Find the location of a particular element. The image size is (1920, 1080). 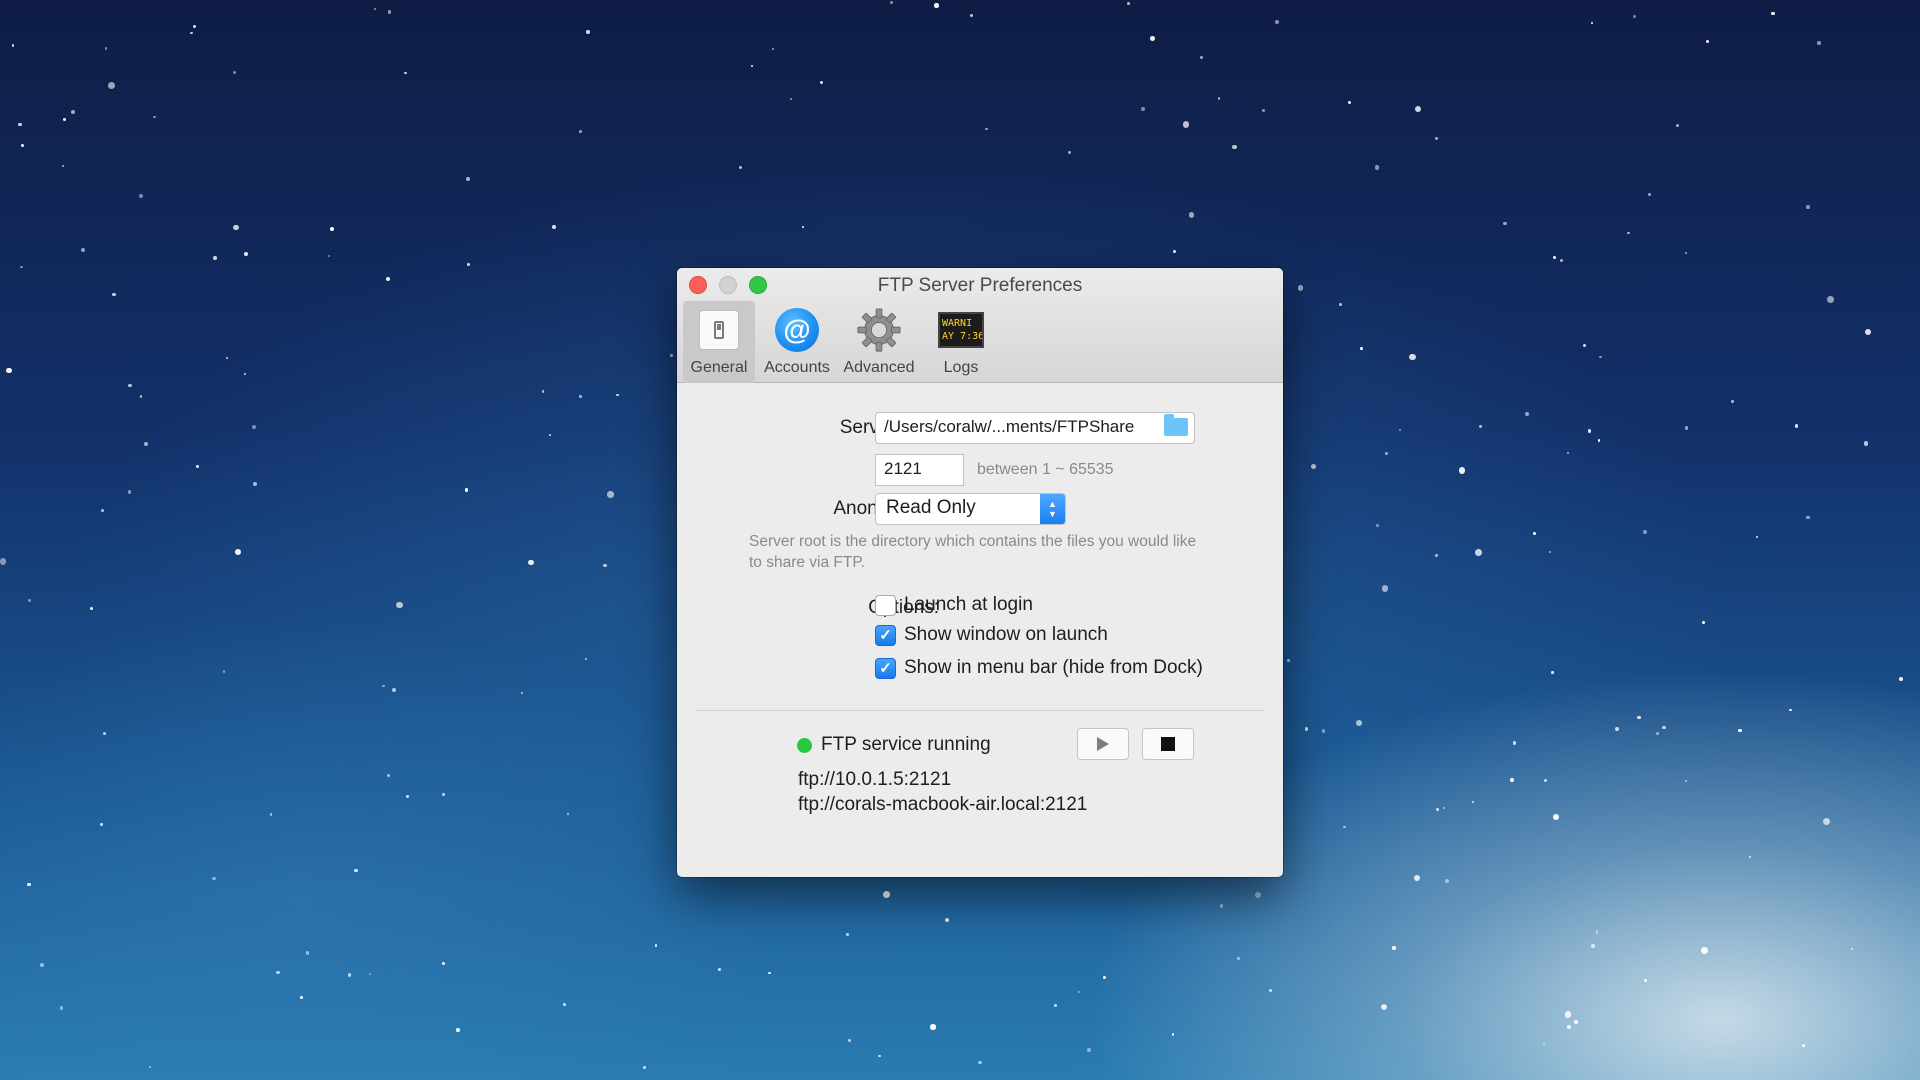

ftp-url-ip: ftp://10.0.1.5:2121 is located at coordinates (874, 780).